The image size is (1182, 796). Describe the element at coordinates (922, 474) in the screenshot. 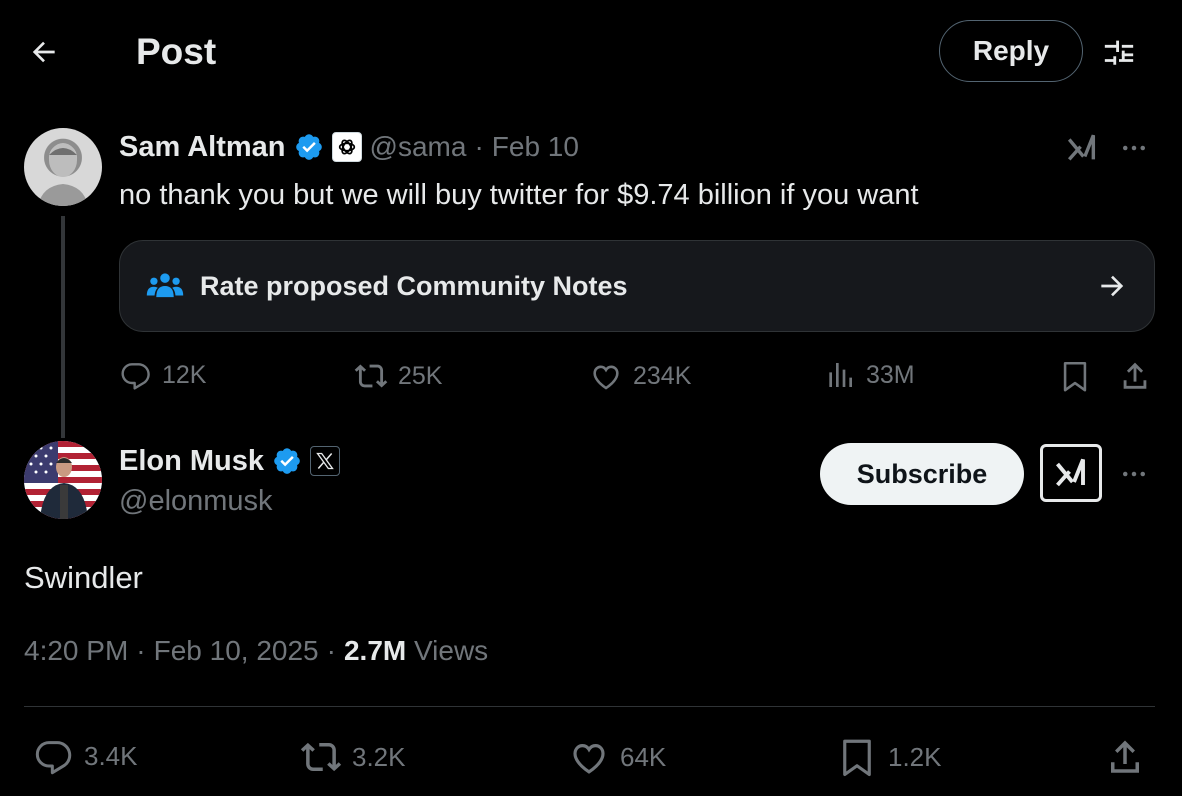

I see `subscribe-button: Subscribe` at that location.